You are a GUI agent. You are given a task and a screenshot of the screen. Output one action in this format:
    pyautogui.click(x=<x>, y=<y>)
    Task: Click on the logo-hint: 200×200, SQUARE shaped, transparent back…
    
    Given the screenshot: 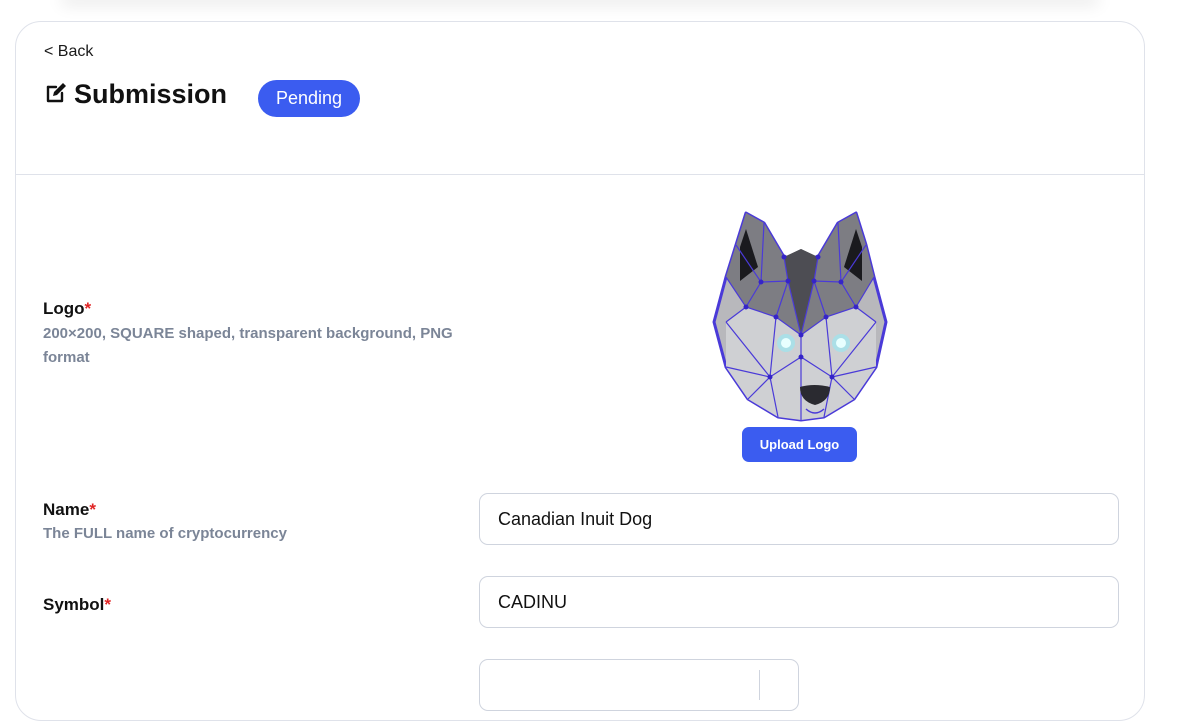 What is the action you would take?
    pyautogui.click(x=248, y=345)
    